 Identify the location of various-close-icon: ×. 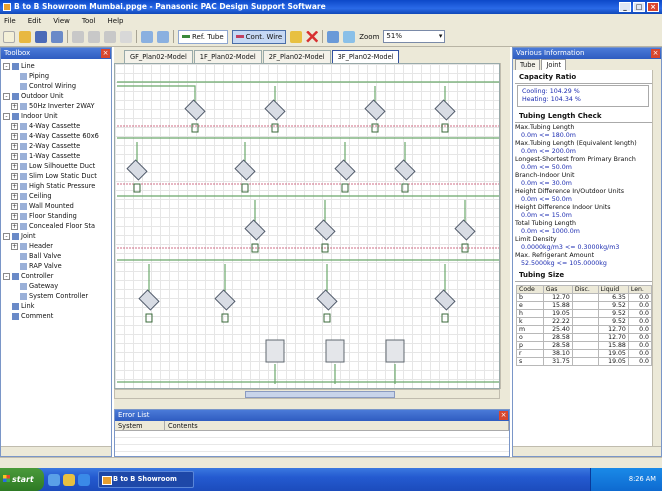
(655, 53).